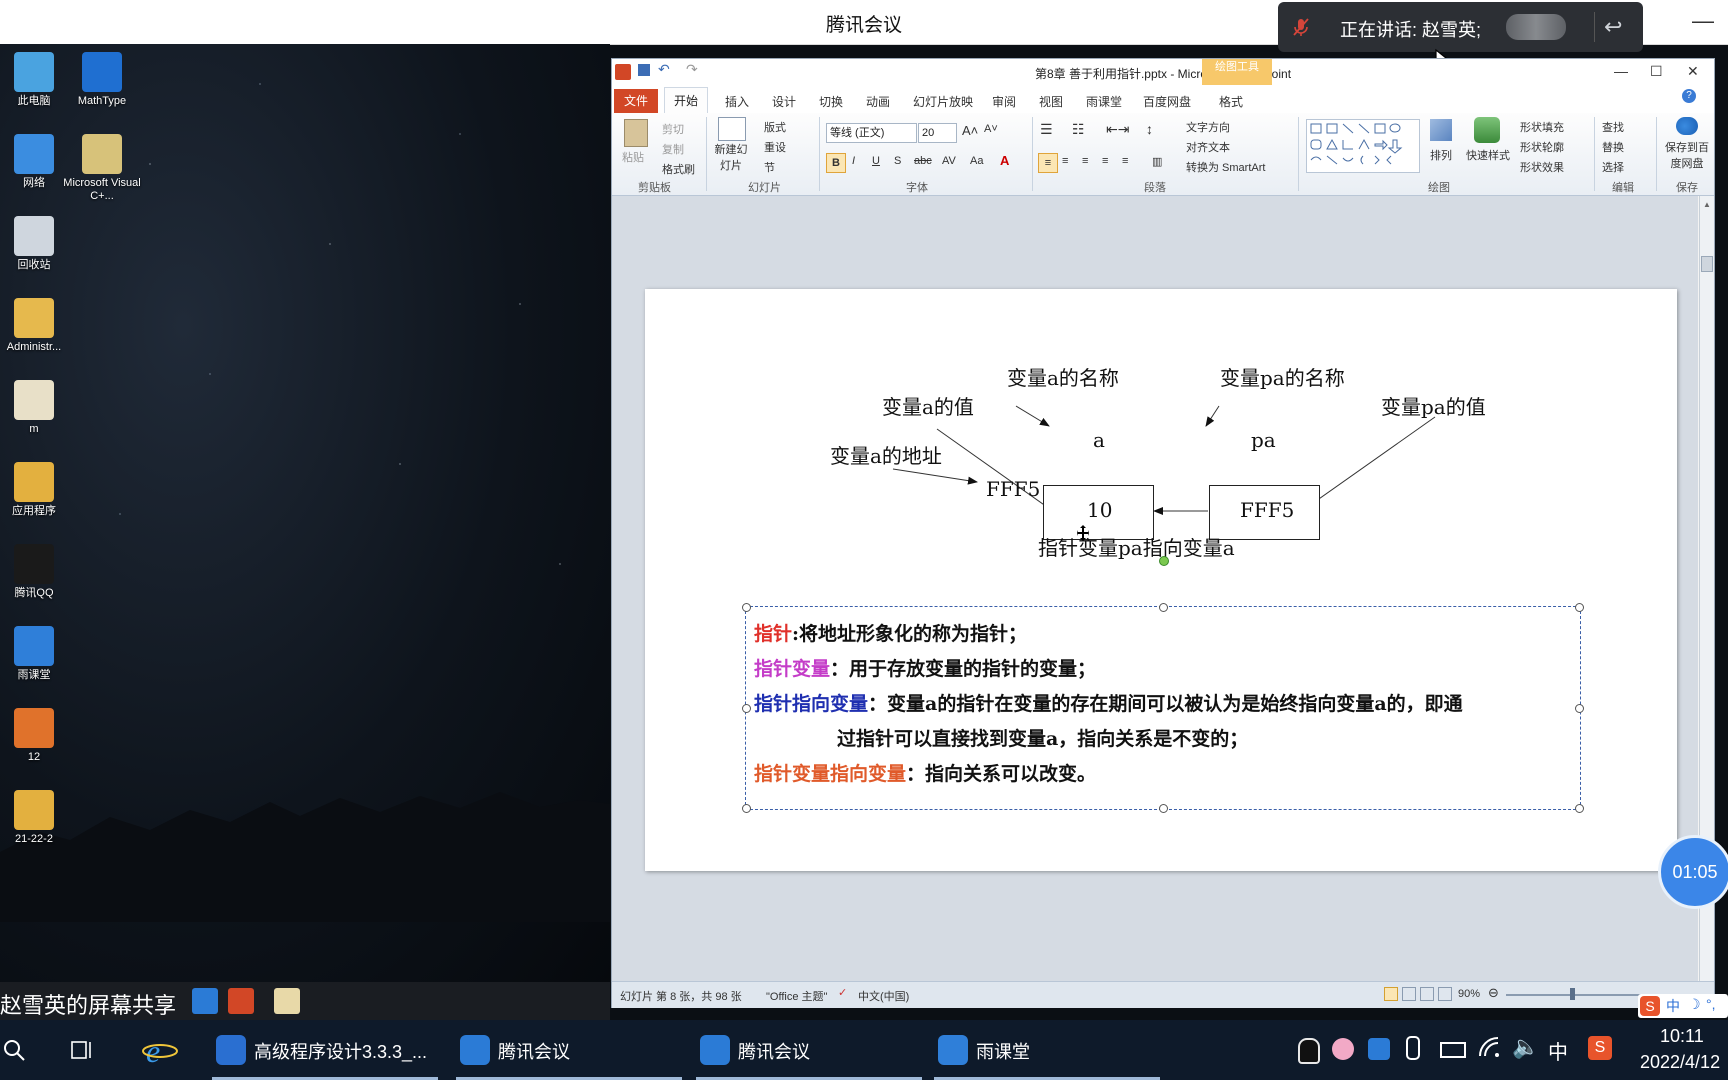 This screenshot has height=1080, width=1728. What do you see at coordinates (636, 101) in the screenshot?
I see `tab-file: 文件` at bounding box center [636, 101].